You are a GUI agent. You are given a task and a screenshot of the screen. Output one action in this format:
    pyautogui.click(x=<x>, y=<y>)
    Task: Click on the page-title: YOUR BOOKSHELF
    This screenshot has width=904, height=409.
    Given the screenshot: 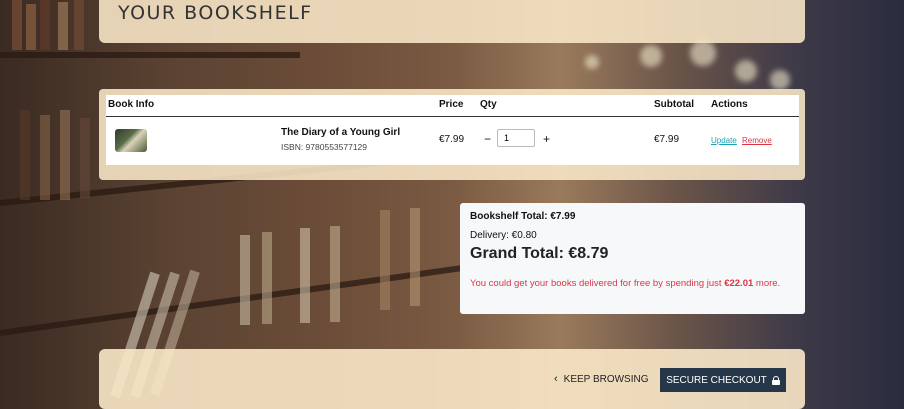 What is the action you would take?
    pyautogui.click(x=215, y=13)
    